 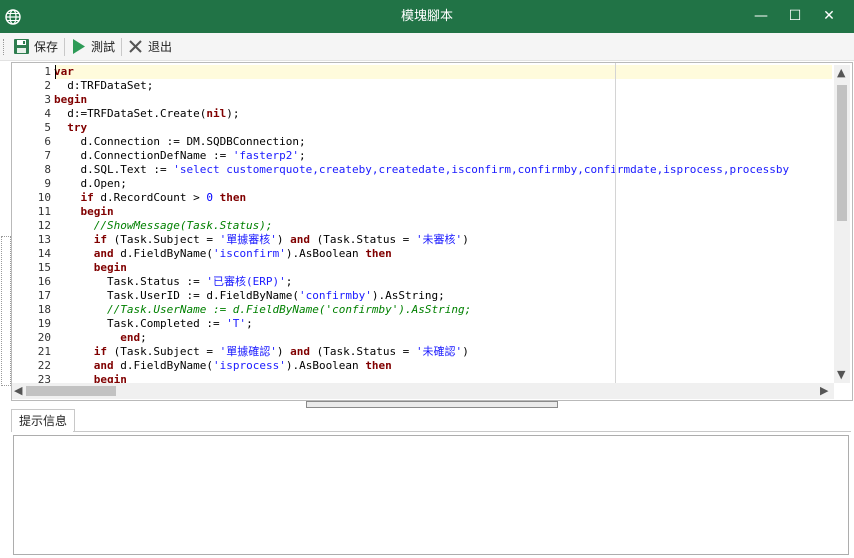 I want to click on scroll-up-icon: ▲, so click(x=841, y=73).